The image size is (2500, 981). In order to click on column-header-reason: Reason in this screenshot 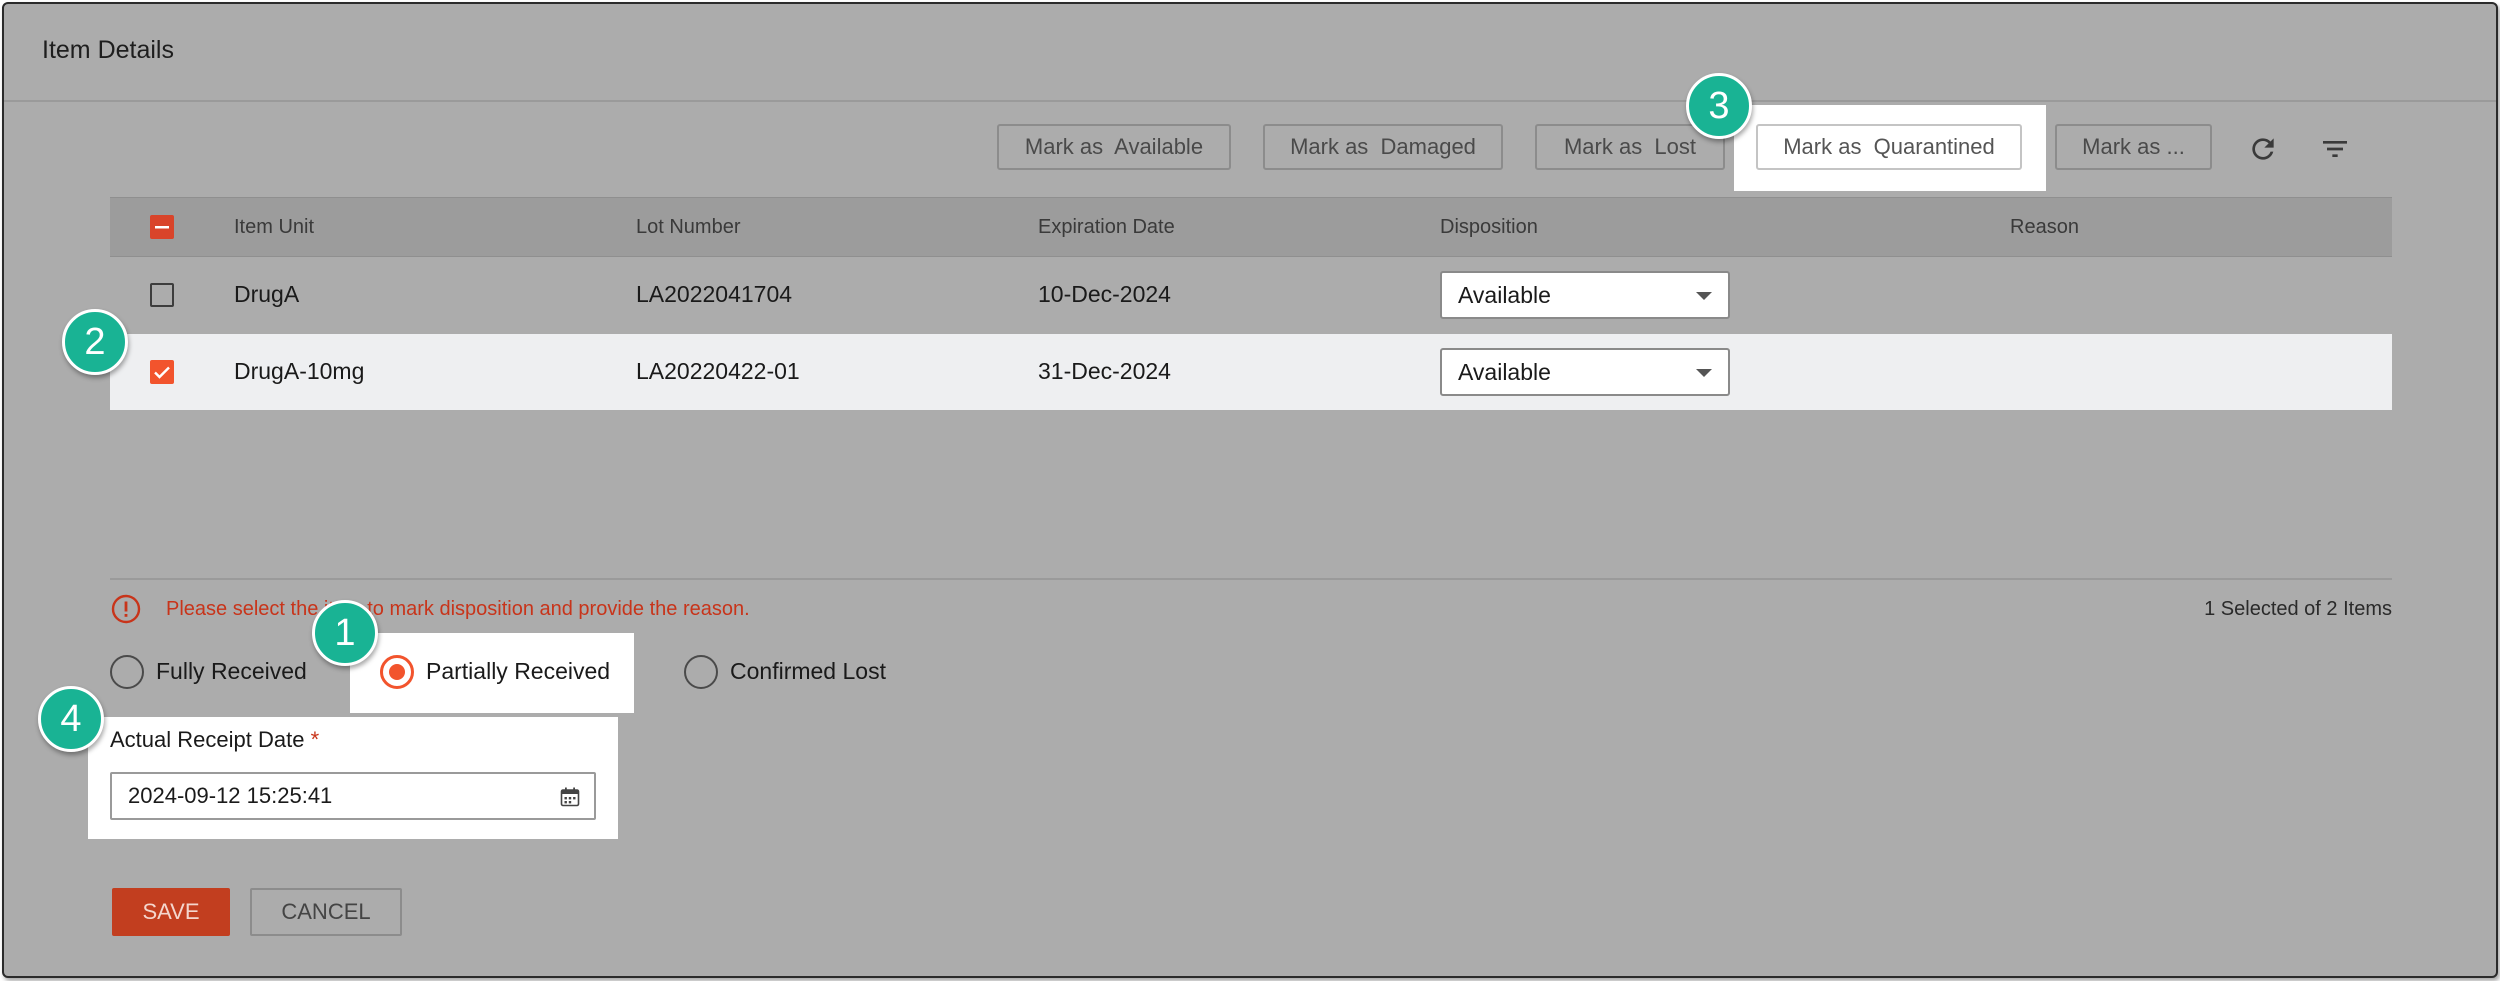, I will do `click(2044, 227)`.